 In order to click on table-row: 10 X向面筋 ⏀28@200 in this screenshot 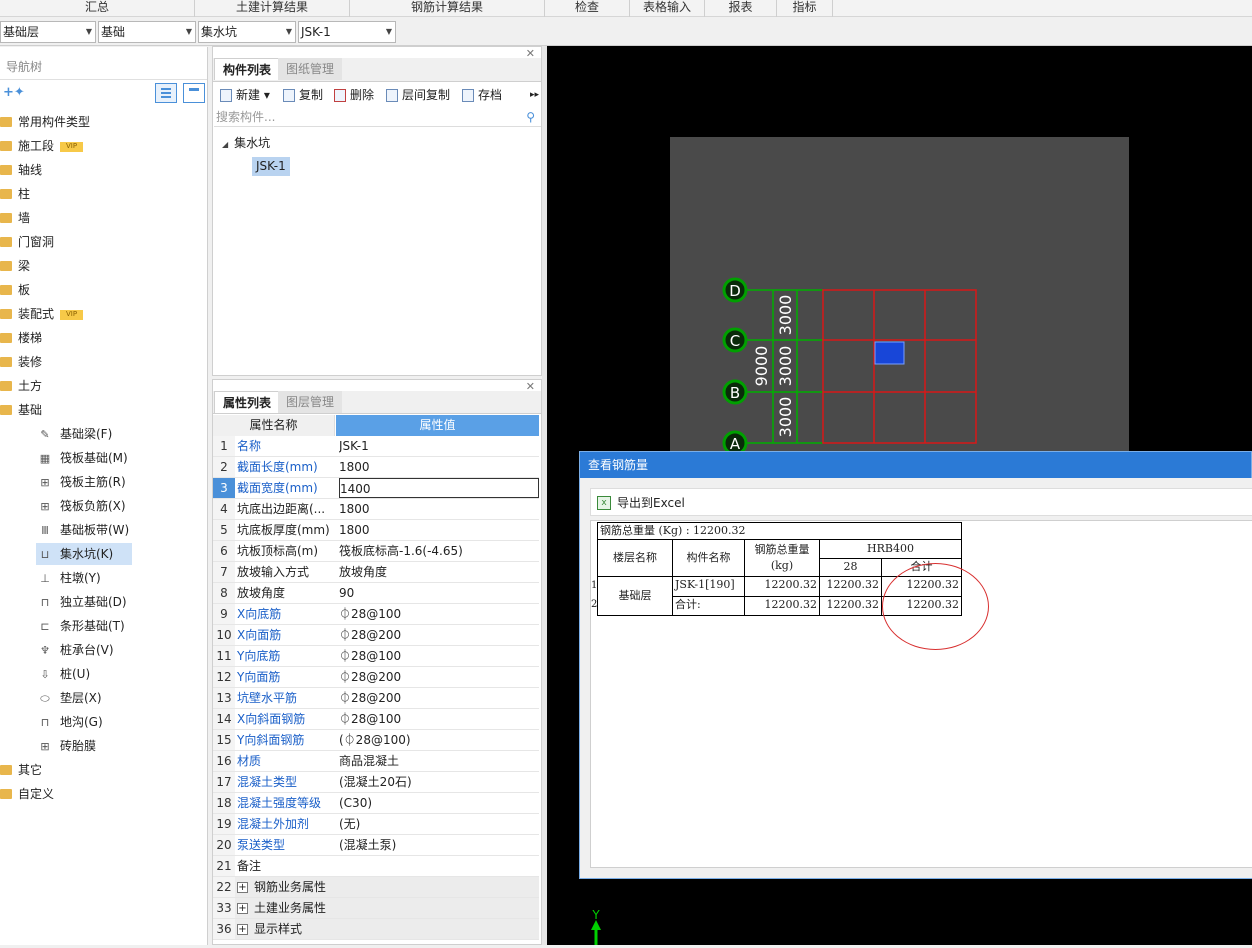, I will do `click(376, 635)`.